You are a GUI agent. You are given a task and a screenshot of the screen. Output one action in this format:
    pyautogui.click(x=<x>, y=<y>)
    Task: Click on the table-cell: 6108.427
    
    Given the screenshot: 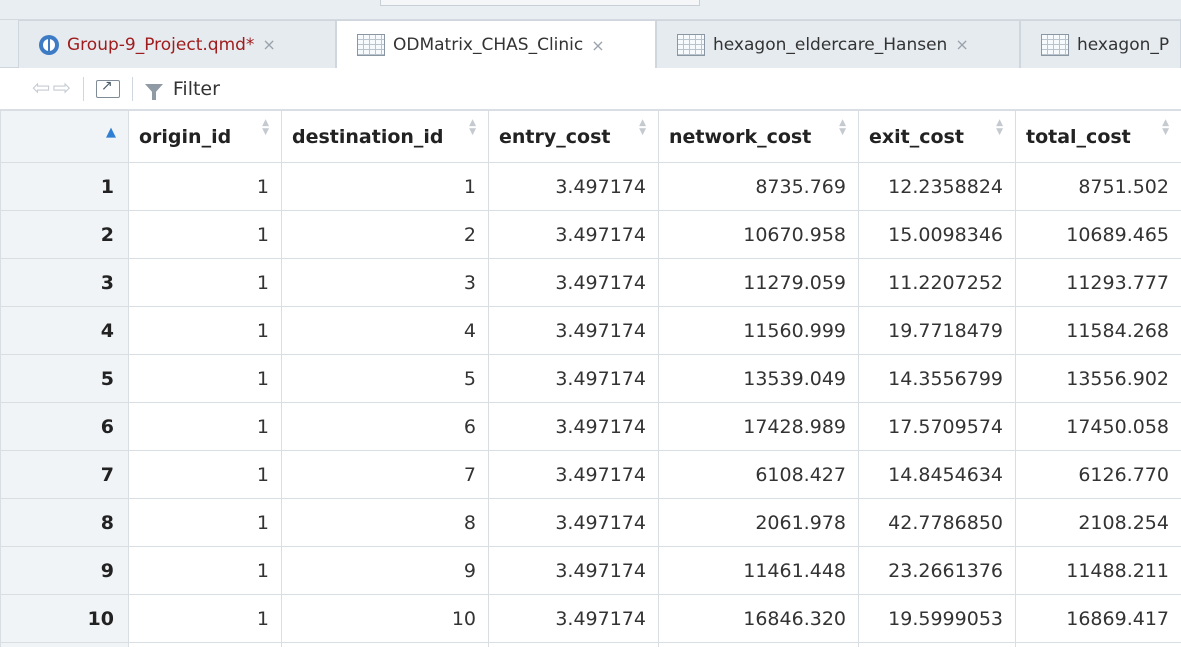 What is the action you would take?
    pyautogui.click(x=758, y=474)
    